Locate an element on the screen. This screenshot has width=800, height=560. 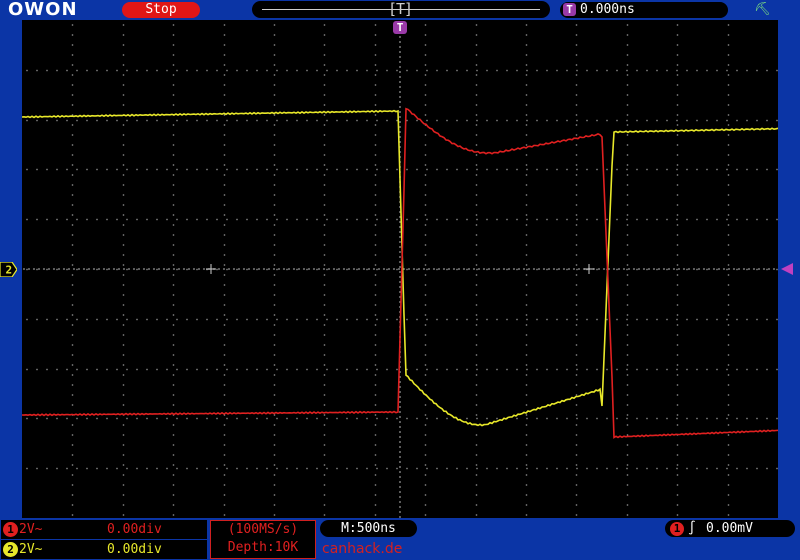
rising-edge-icon: ∫ is located at coordinates (692, 528).